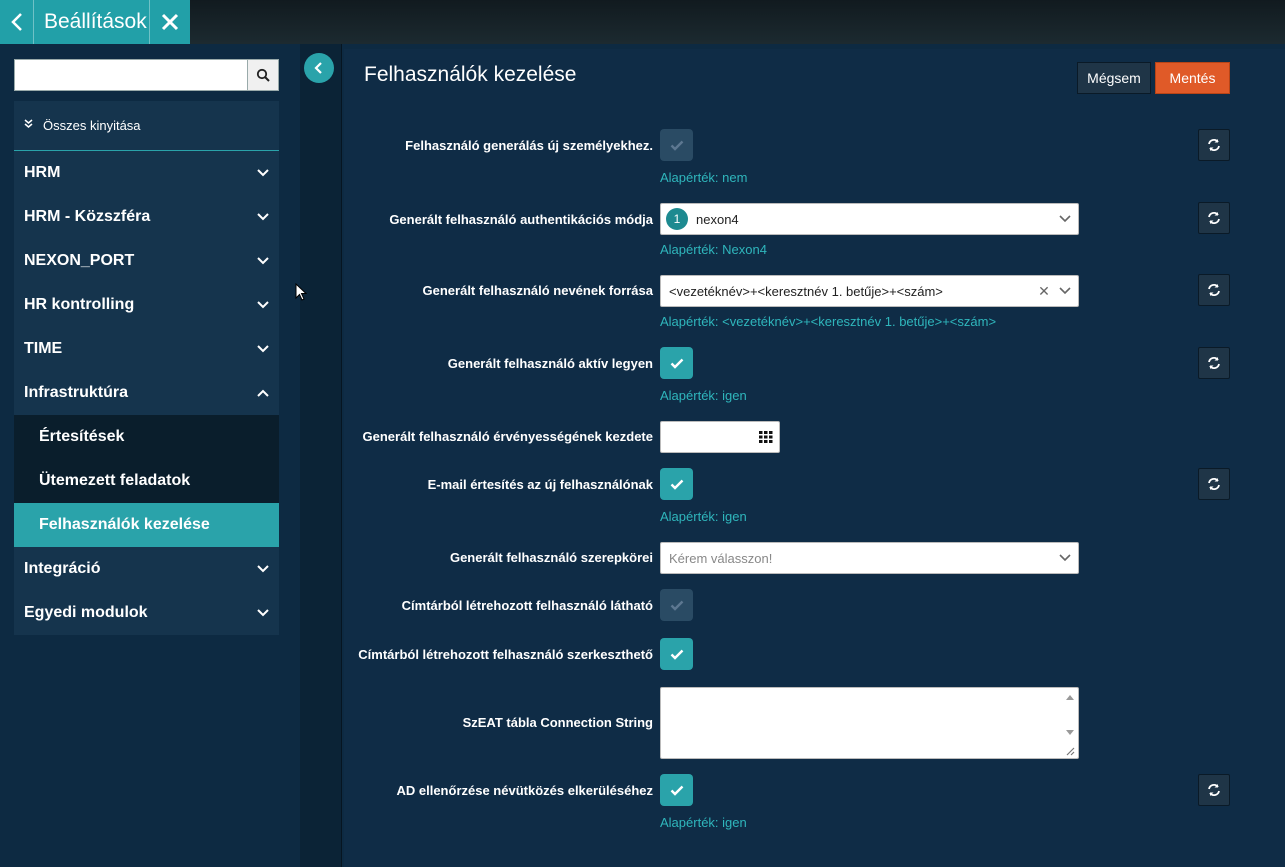  Describe the element at coordinates (537, 290) in the screenshot. I see `field-label: Generált felhasználó nevének forrása` at that location.